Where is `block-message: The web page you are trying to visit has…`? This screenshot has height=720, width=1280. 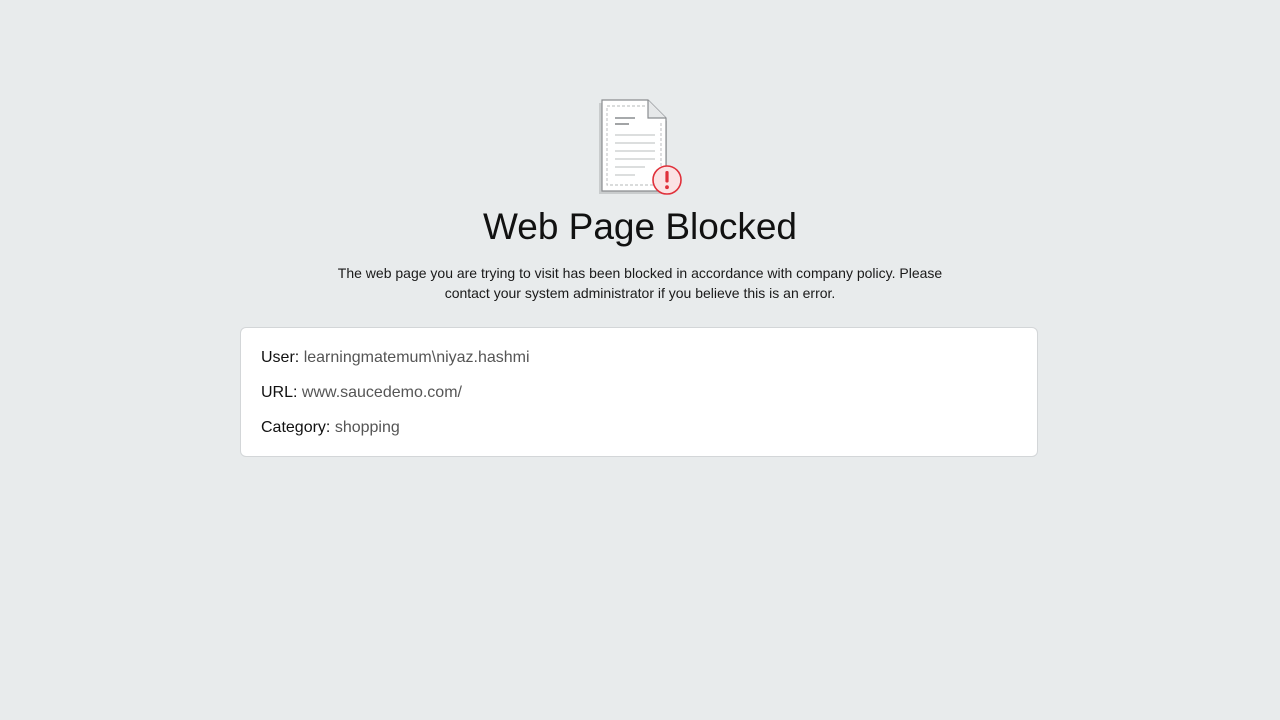 block-message: The web page you are trying to visit has… is located at coordinates (640, 283).